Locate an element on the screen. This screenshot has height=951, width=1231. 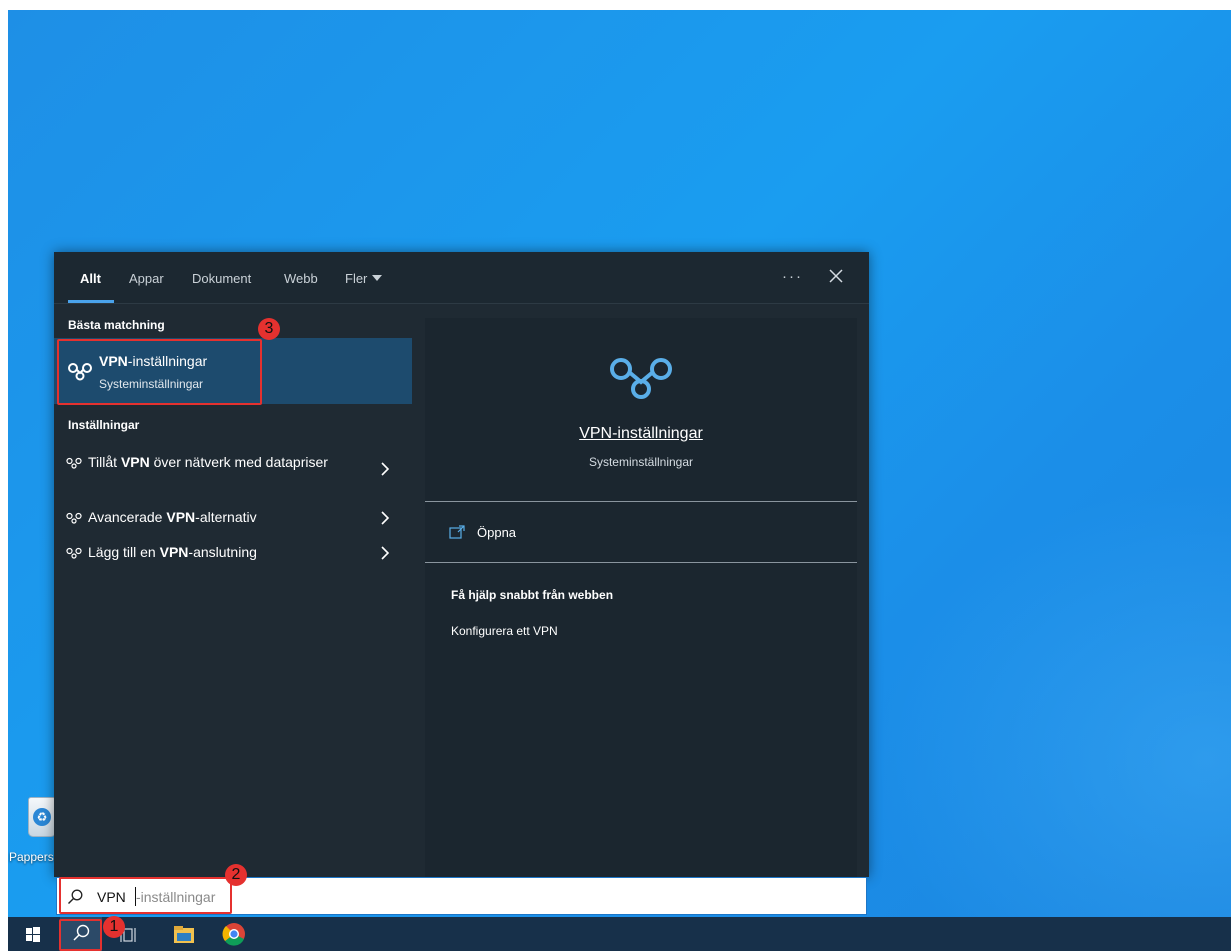
tab-more: Fler is located at coordinates (364, 278).